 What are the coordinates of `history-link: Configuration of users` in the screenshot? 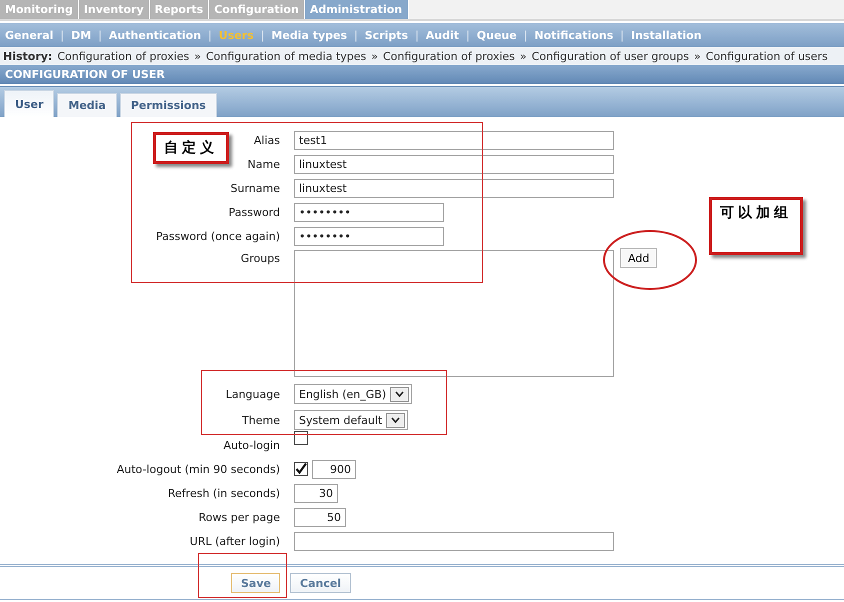 It's located at (767, 56).